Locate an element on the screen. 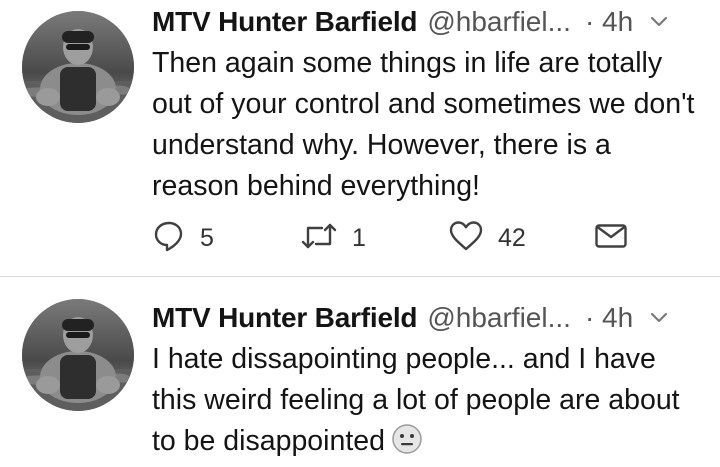  like-button: 42 is located at coordinates (487, 238).